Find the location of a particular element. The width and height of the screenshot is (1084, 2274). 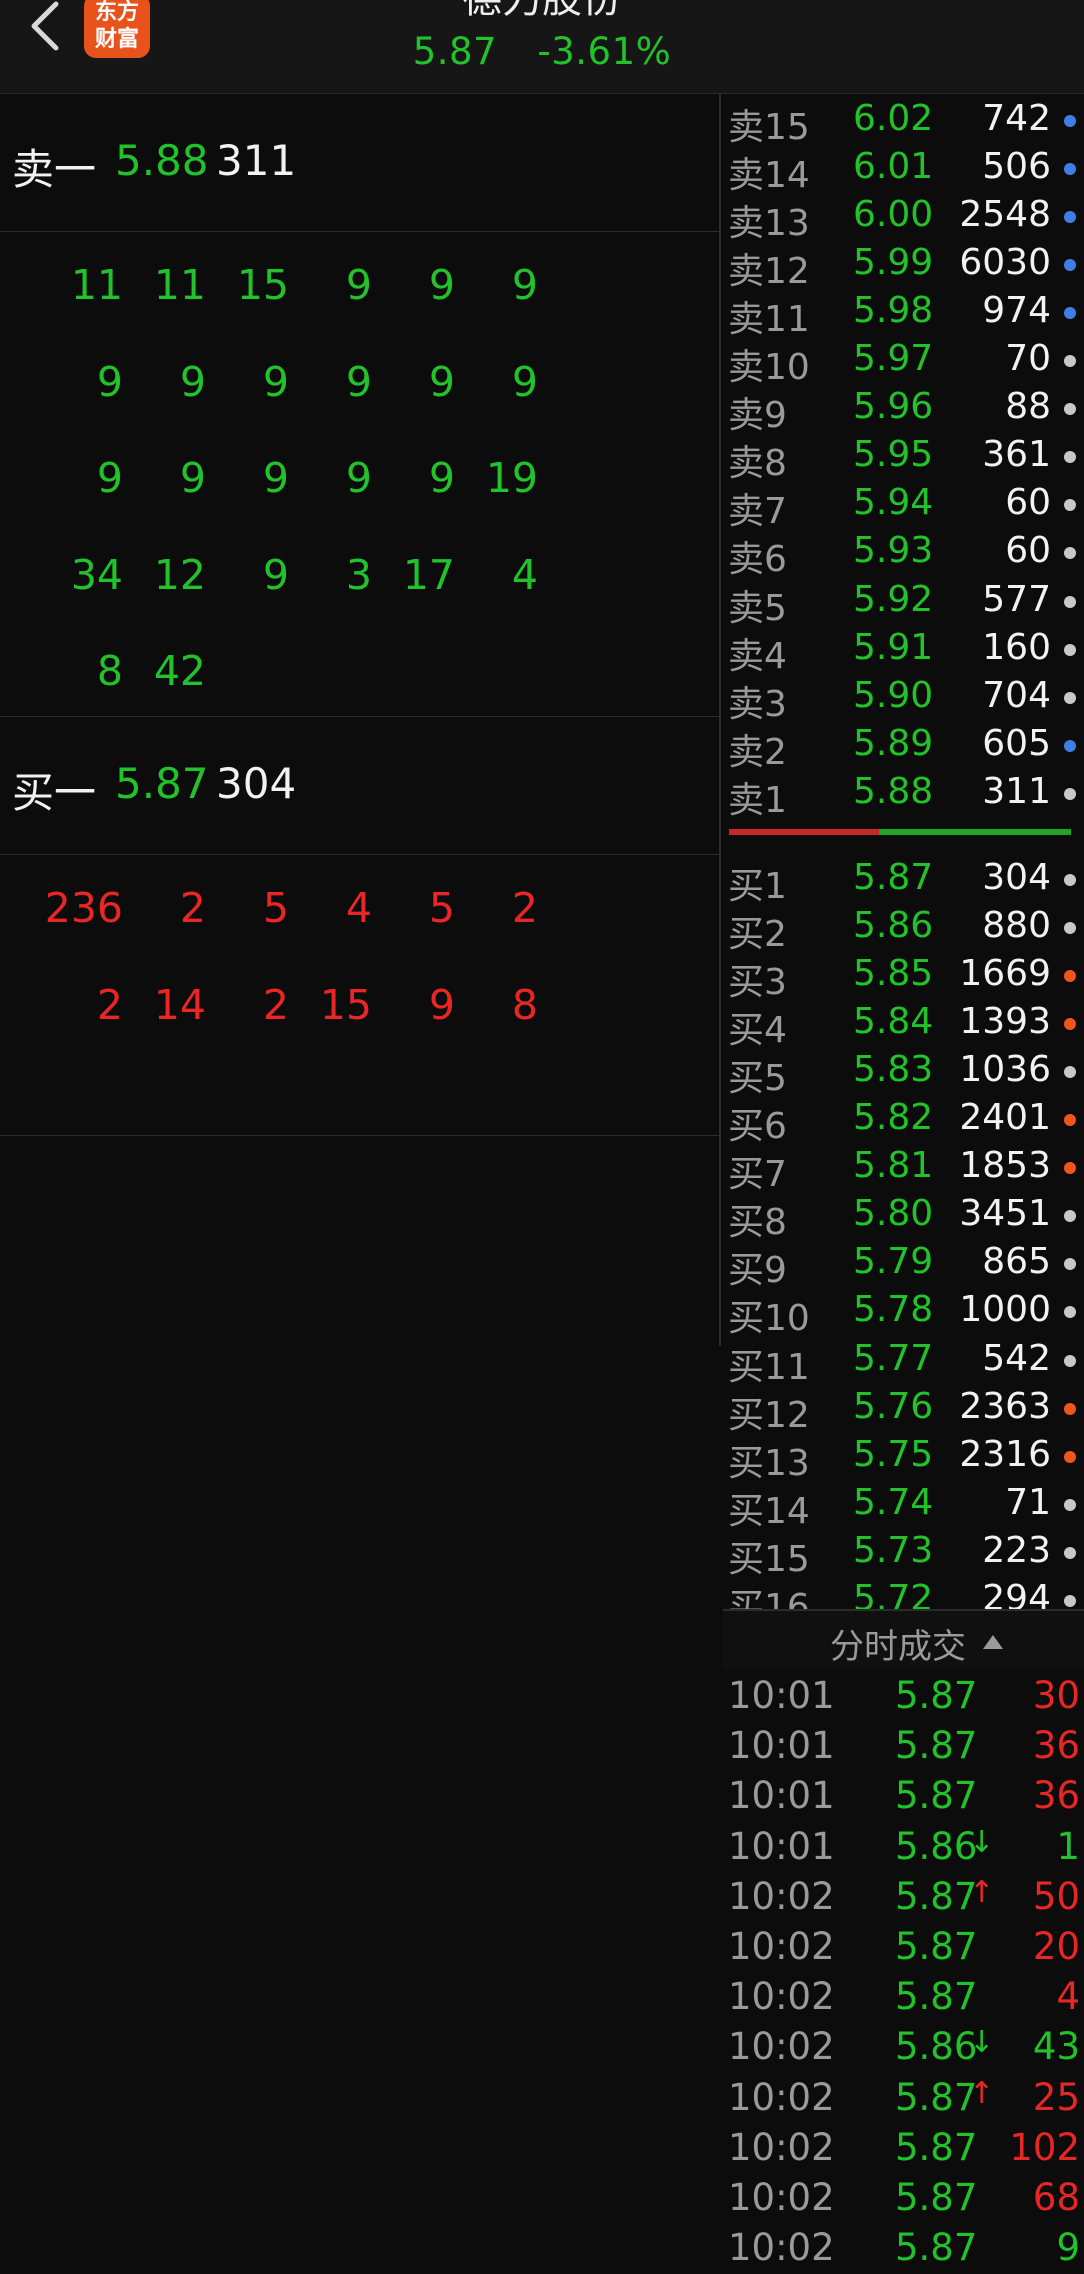

depth-row: 买5 5.83 1036 is located at coordinates (903, 1072).